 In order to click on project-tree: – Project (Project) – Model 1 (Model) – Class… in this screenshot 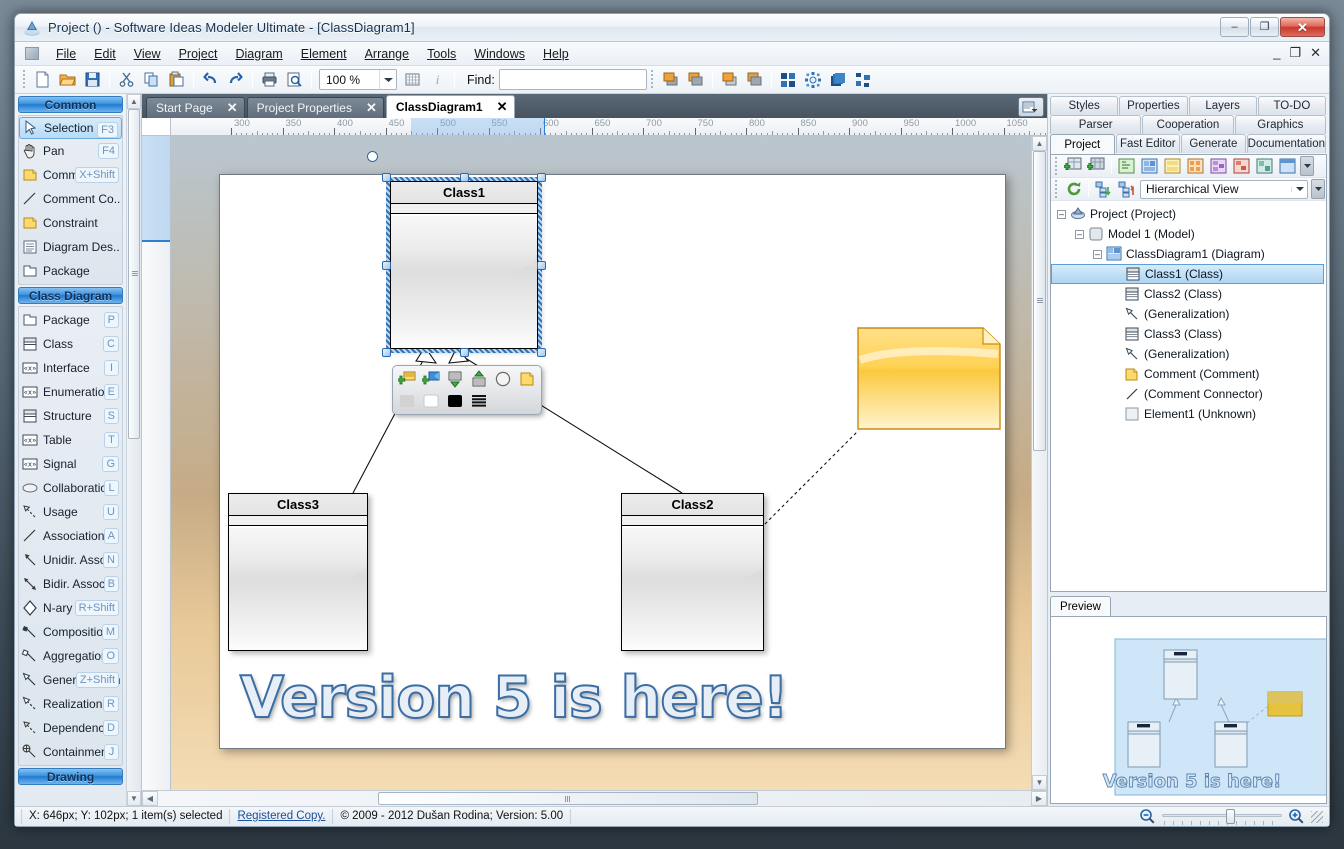, I will do `click(1188, 396)`.